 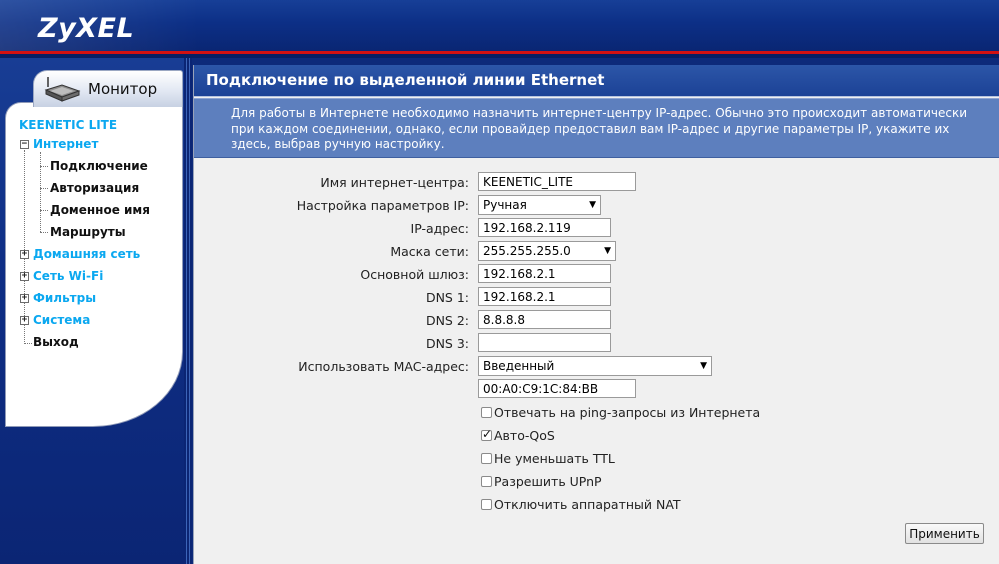 What do you see at coordinates (439, 228) in the screenshot?
I see `ip-address-label: IP-адрес:` at bounding box center [439, 228].